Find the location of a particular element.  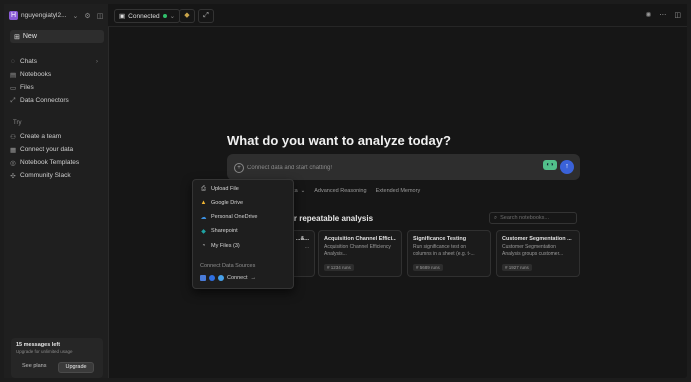

try-section-title: Try is located at coordinates (17, 123).